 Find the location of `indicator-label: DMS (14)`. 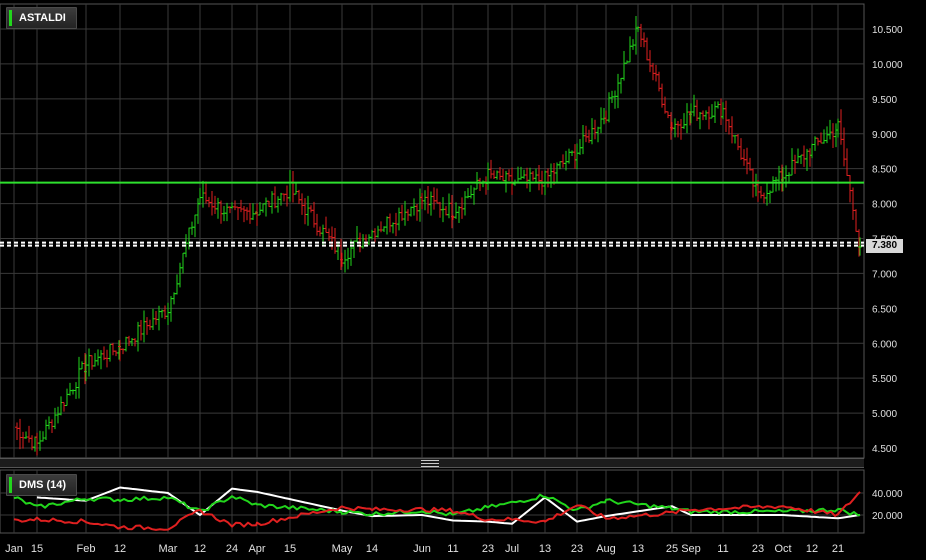

indicator-label: DMS (14) is located at coordinates (42, 485).